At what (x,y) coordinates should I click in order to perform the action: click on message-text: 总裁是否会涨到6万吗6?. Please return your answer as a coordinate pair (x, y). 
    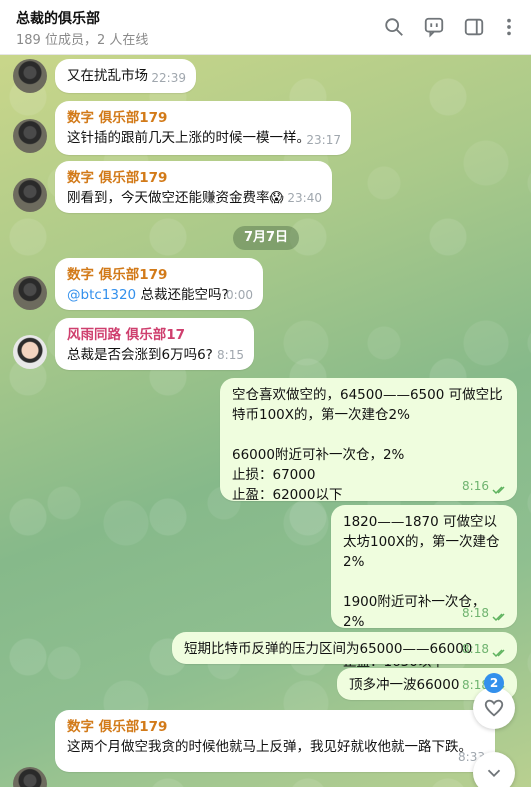
    Looking at the image, I should click on (140, 355).